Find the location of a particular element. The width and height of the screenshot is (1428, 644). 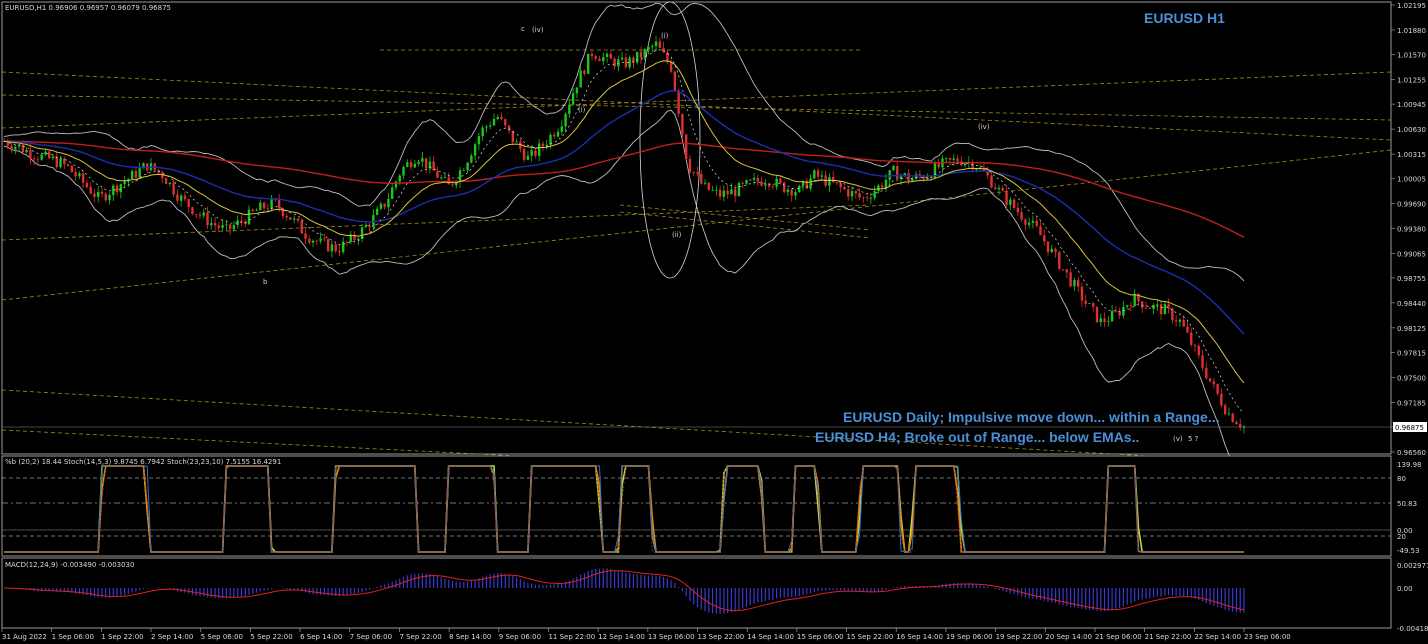

price-tick-label: 0.99380 is located at coordinates (1411, 229).